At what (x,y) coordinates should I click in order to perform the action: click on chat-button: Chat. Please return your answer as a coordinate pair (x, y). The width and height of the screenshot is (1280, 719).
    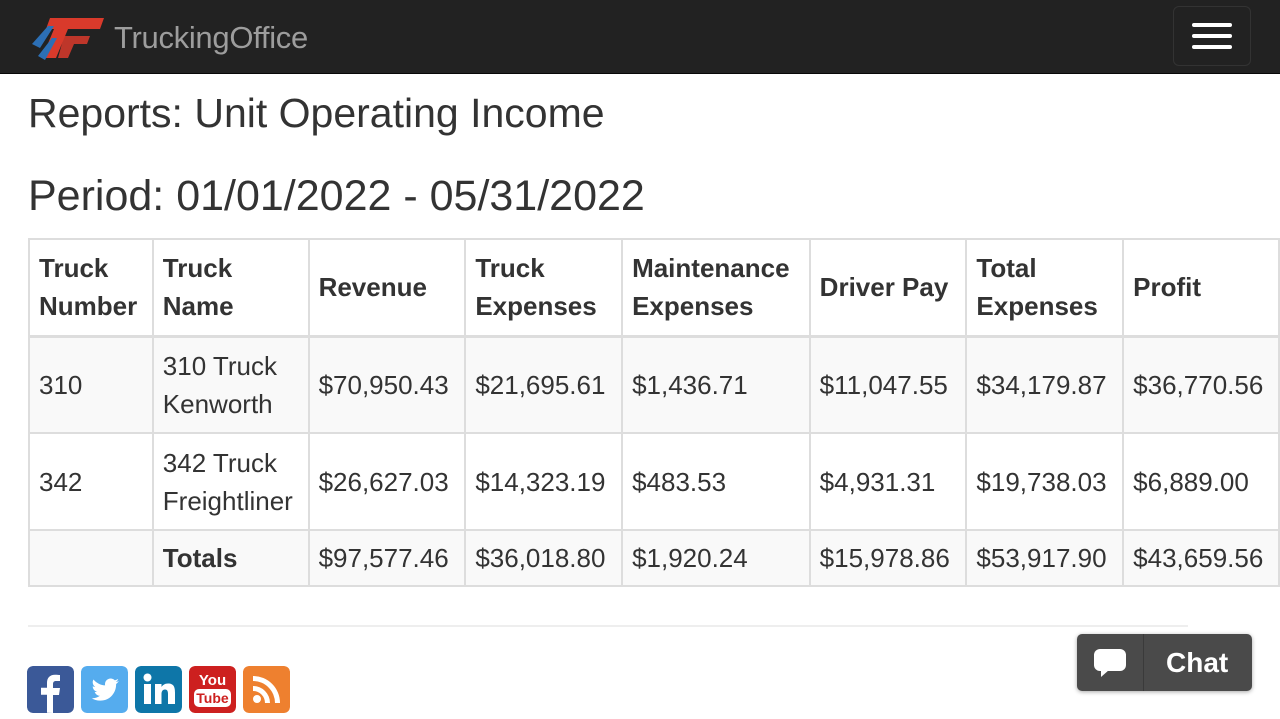
    Looking at the image, I should click on (1164, 662).